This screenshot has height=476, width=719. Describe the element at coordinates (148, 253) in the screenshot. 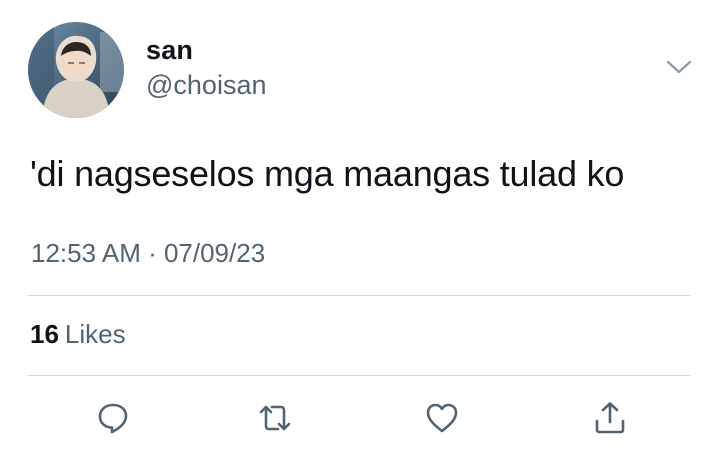

I see `tweet-timestamp: 12:53 AM · 07/09/23` at that location.